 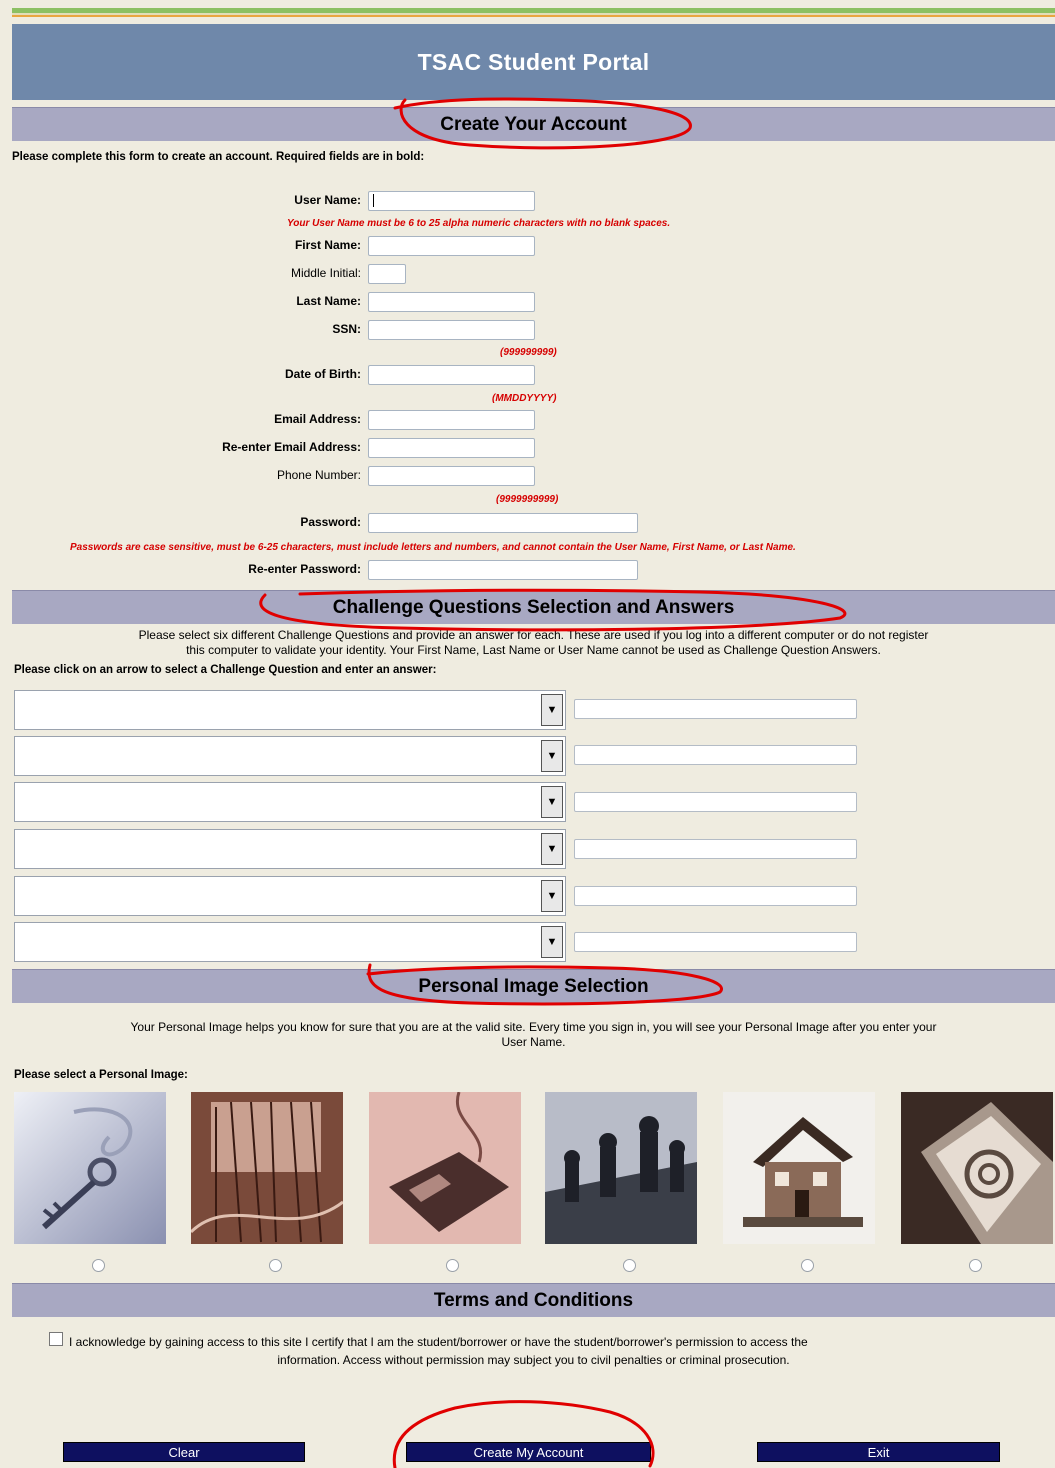 I want to click on chess-image, so click(x=621, y=1168).